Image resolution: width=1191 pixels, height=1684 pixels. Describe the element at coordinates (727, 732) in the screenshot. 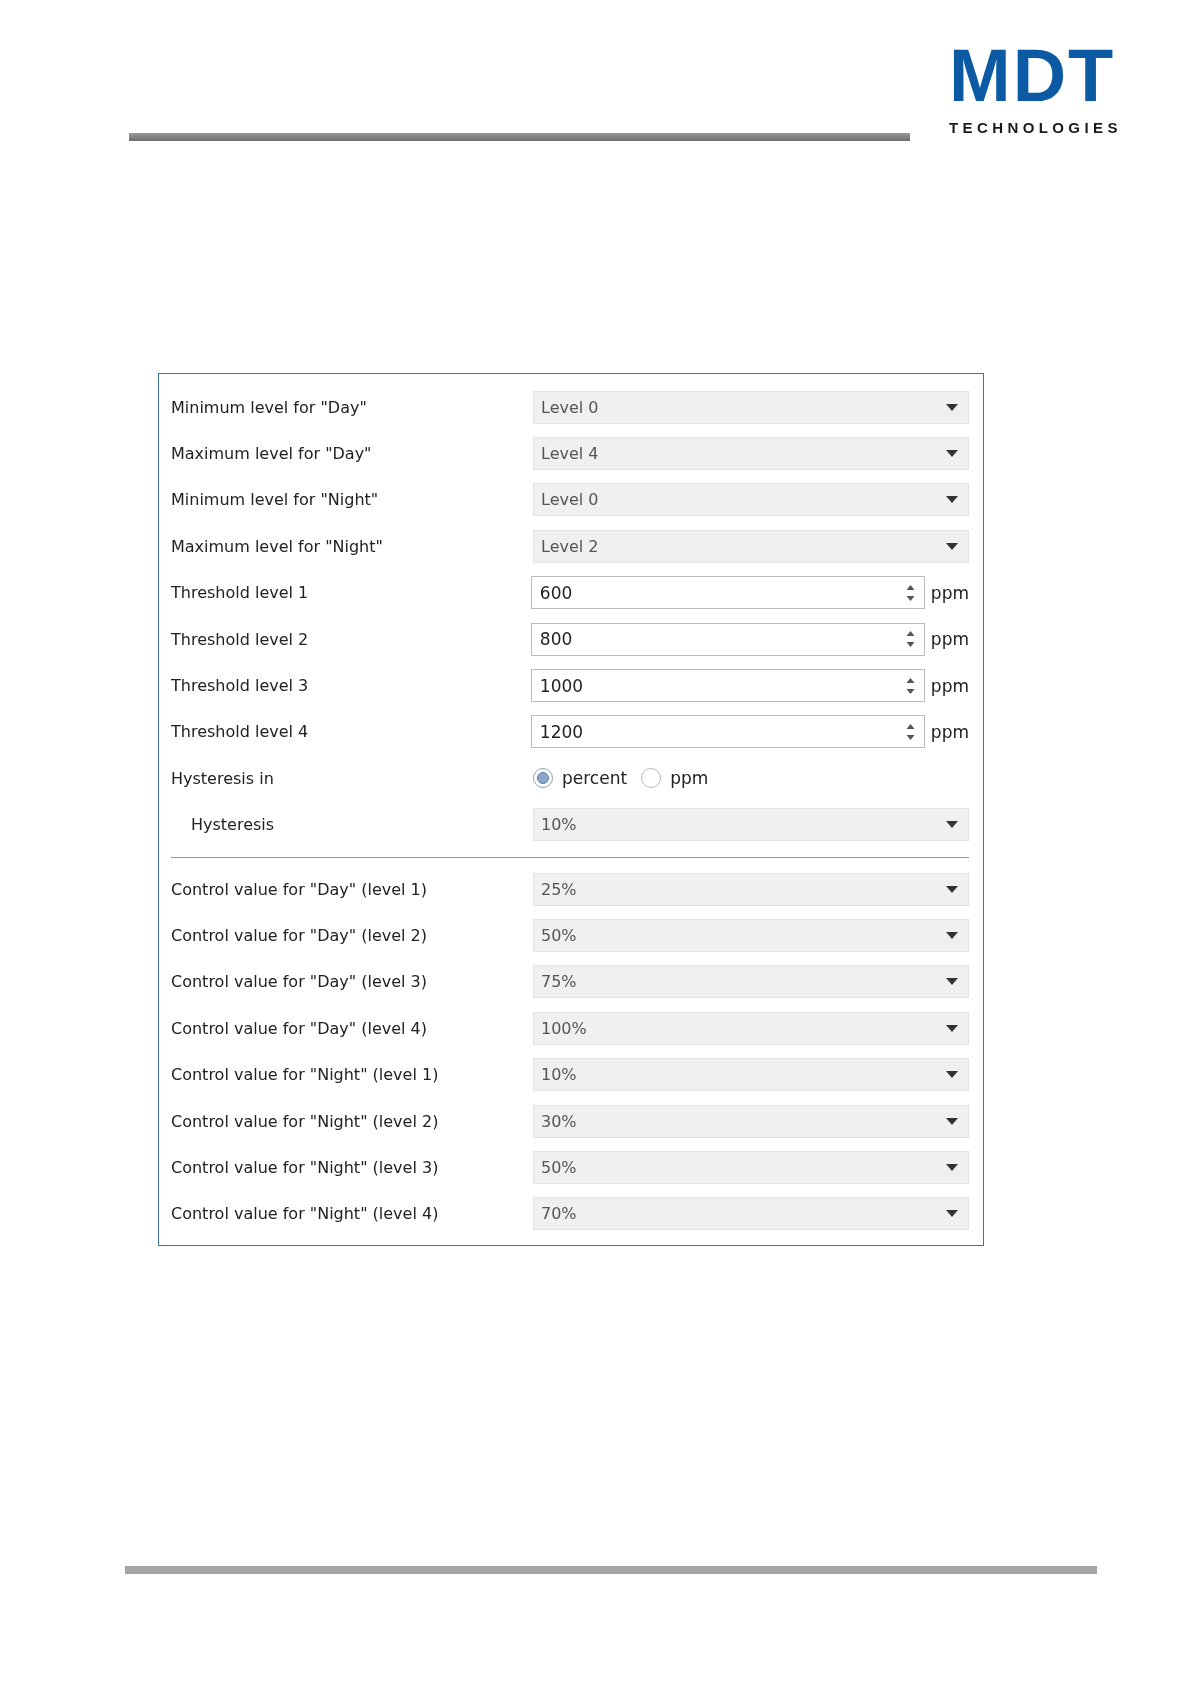

I see `number-field: 1200` at that location.